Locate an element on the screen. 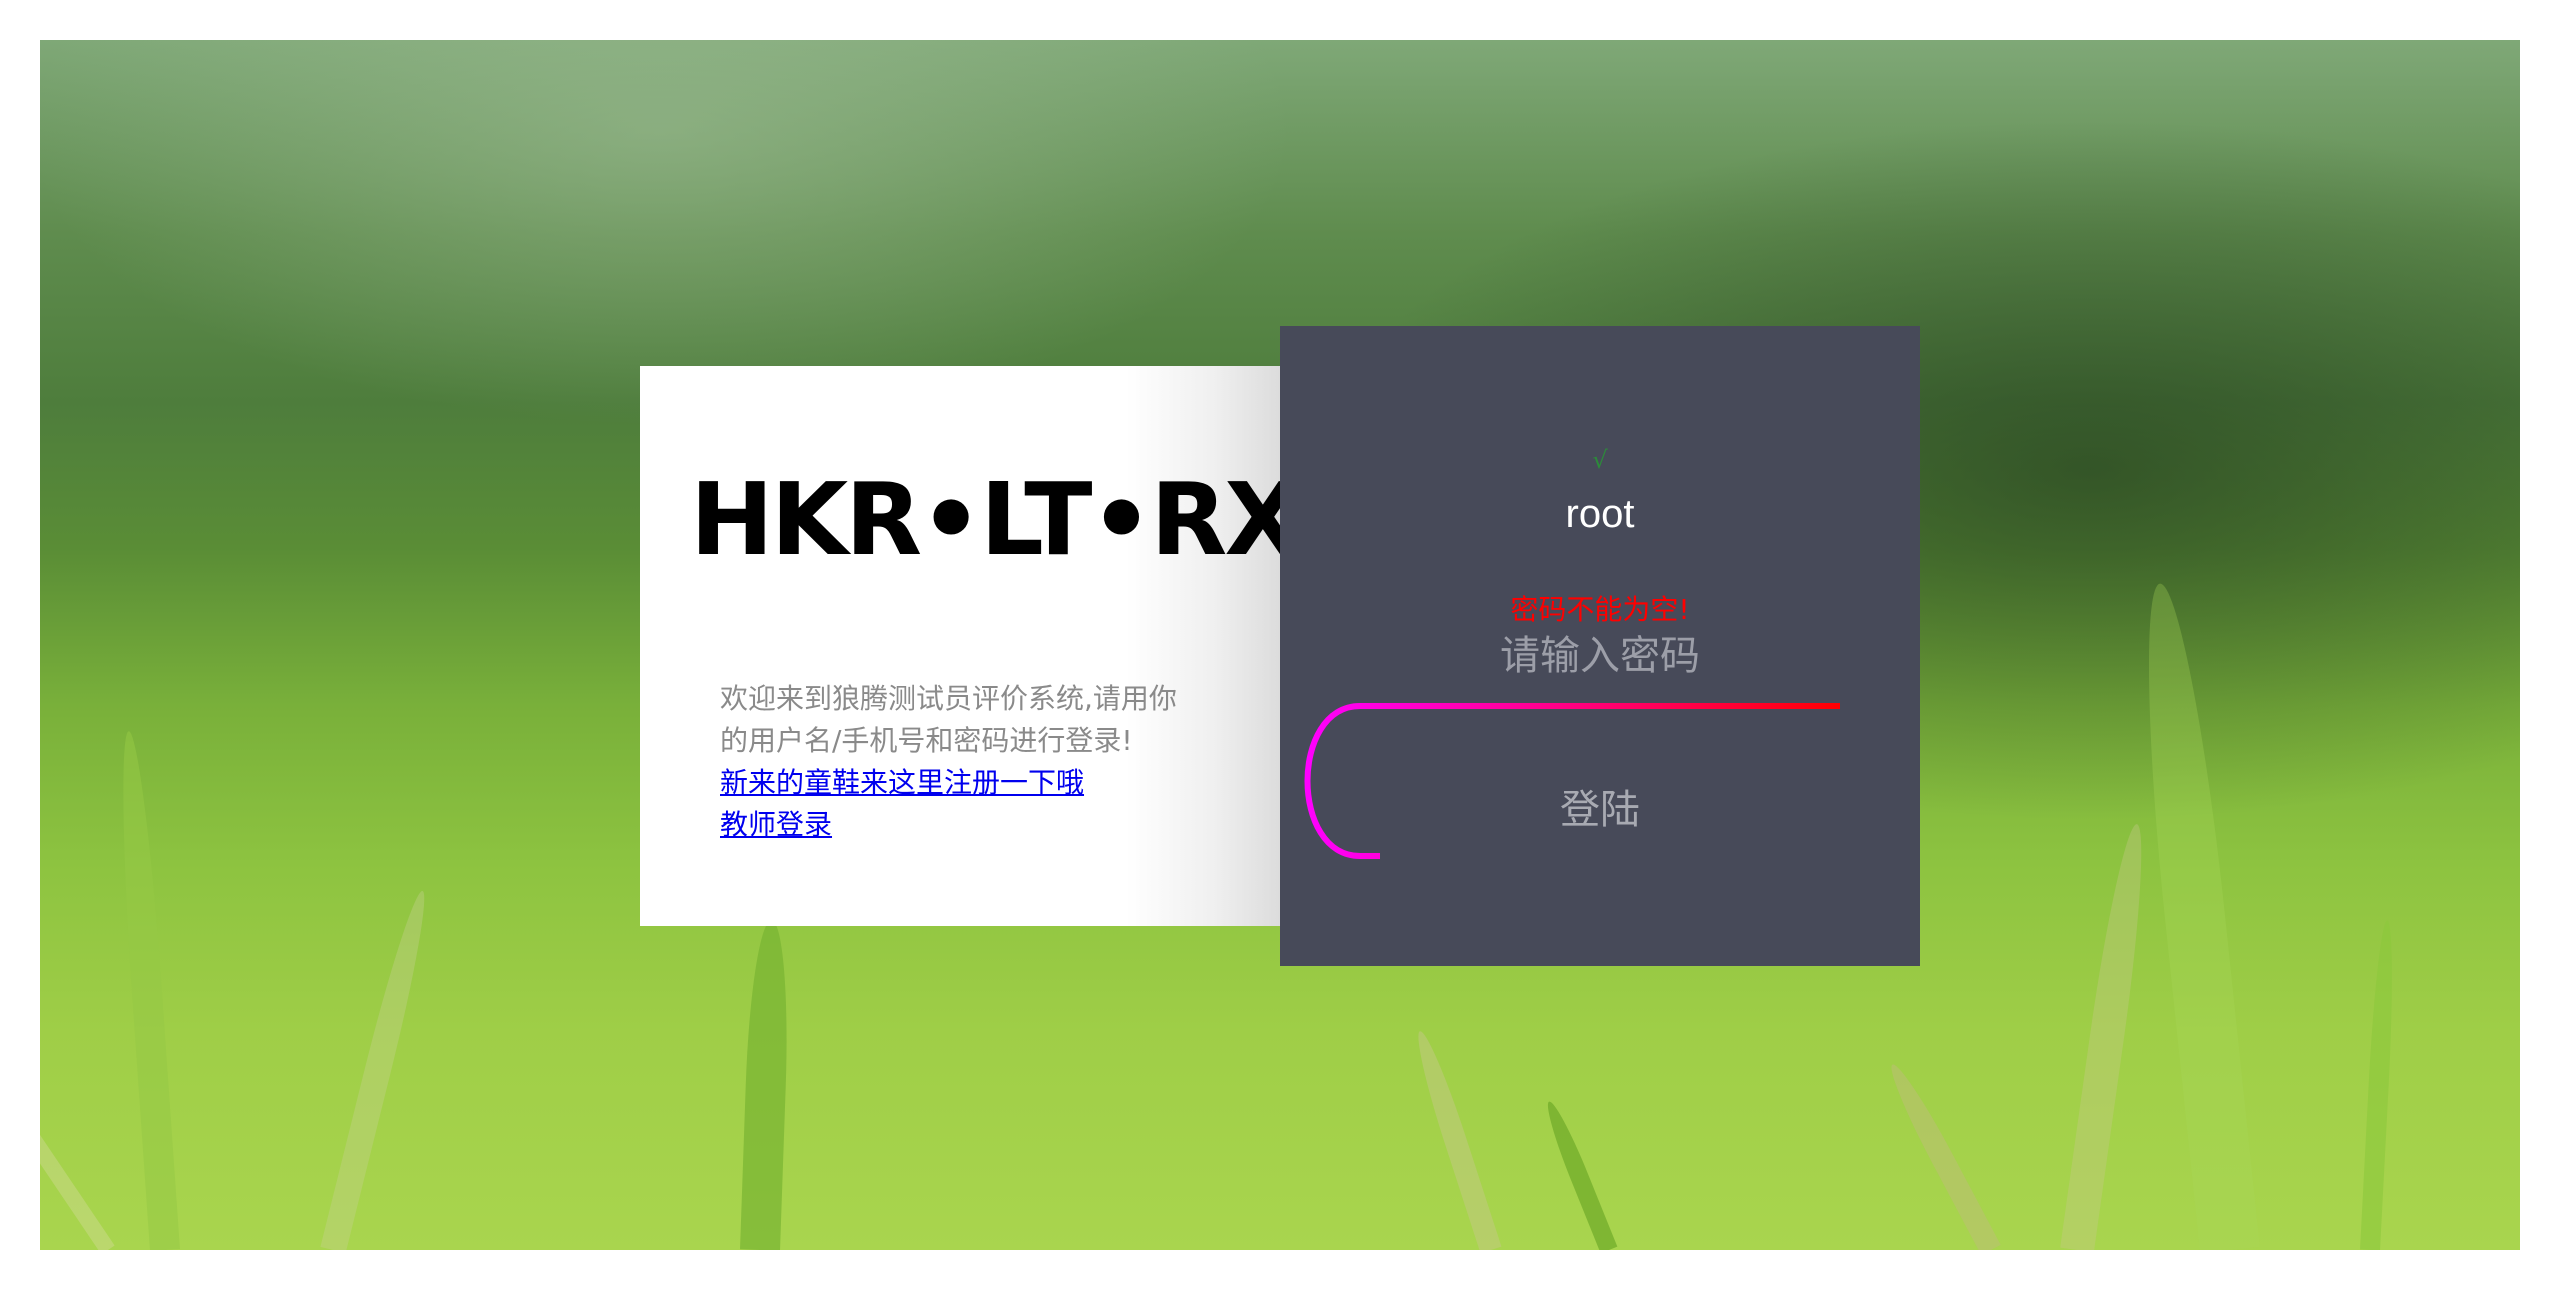  login-form-panel: √ 密码不能为空! 登陆 is located at coordinates (1600, 646).